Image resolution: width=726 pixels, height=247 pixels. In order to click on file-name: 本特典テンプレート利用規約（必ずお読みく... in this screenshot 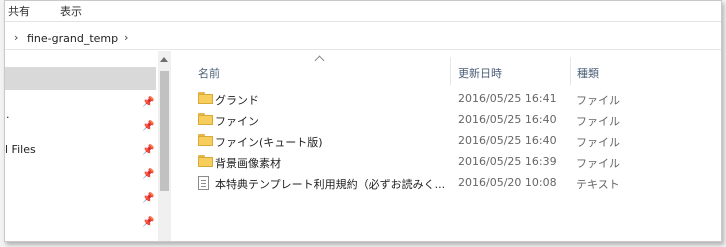, I will do `click(330, 184)`.